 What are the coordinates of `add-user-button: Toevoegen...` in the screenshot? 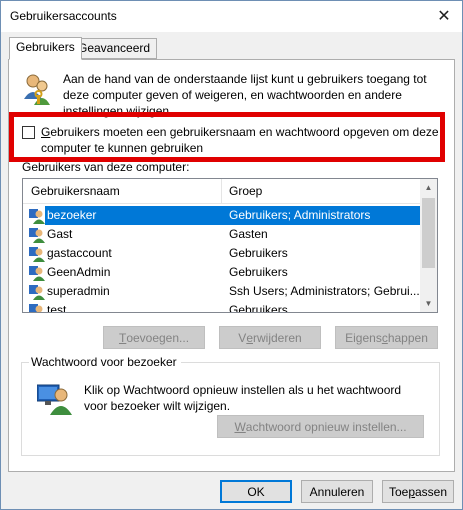 It's located at (154, 337).